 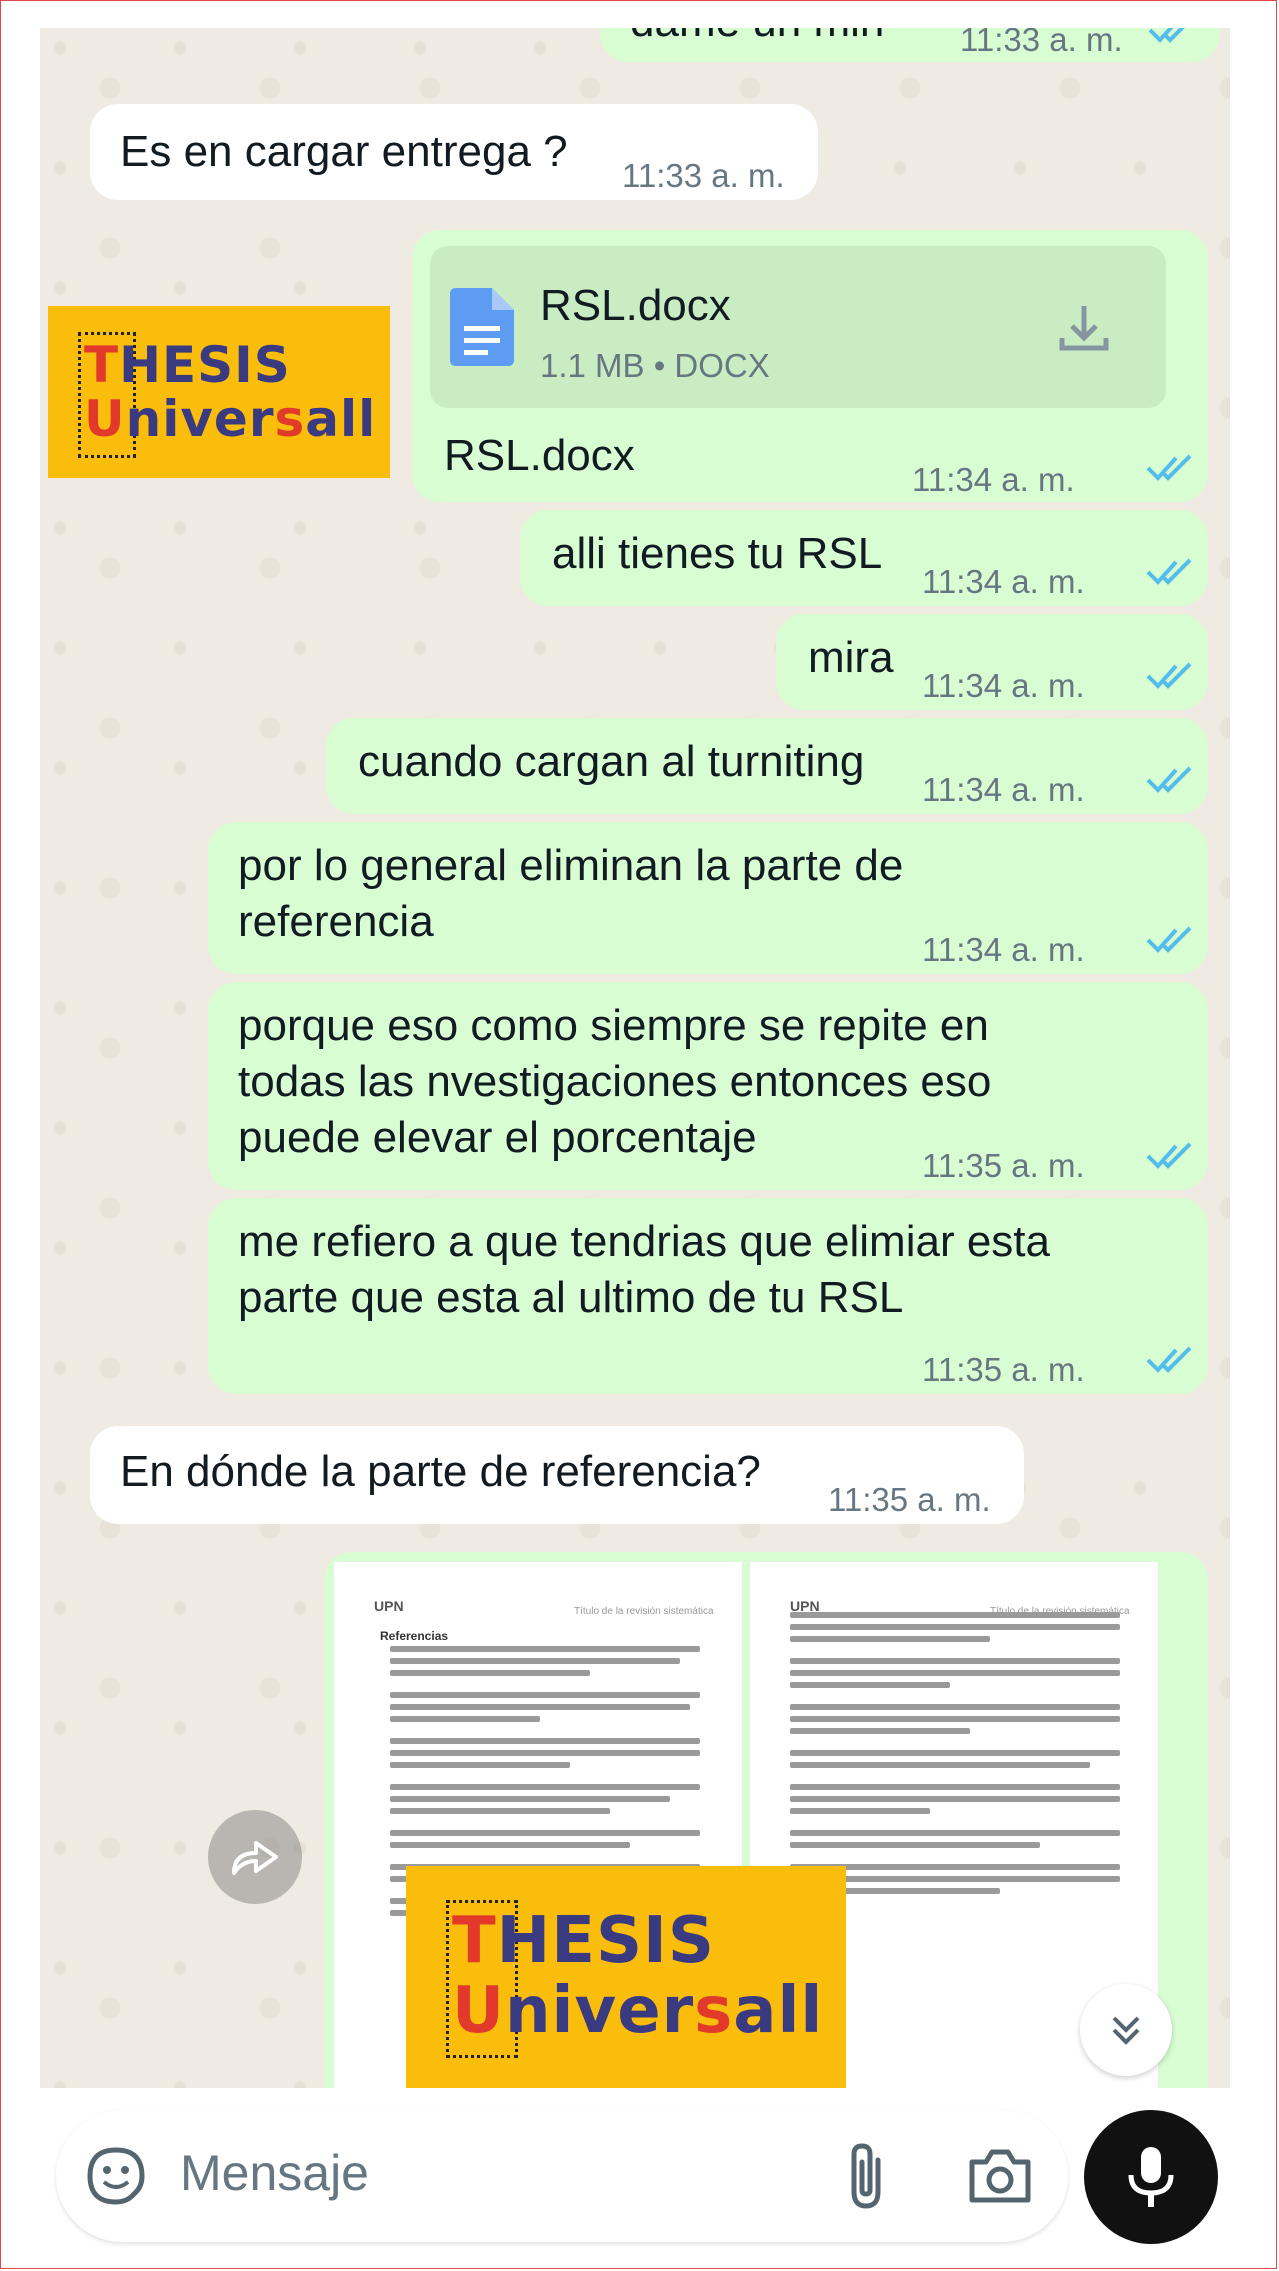 What do you see at coordinates (635, 305) in the screenshot?
I see `document-name: RSL.docx` at bounding box center [635, 305].